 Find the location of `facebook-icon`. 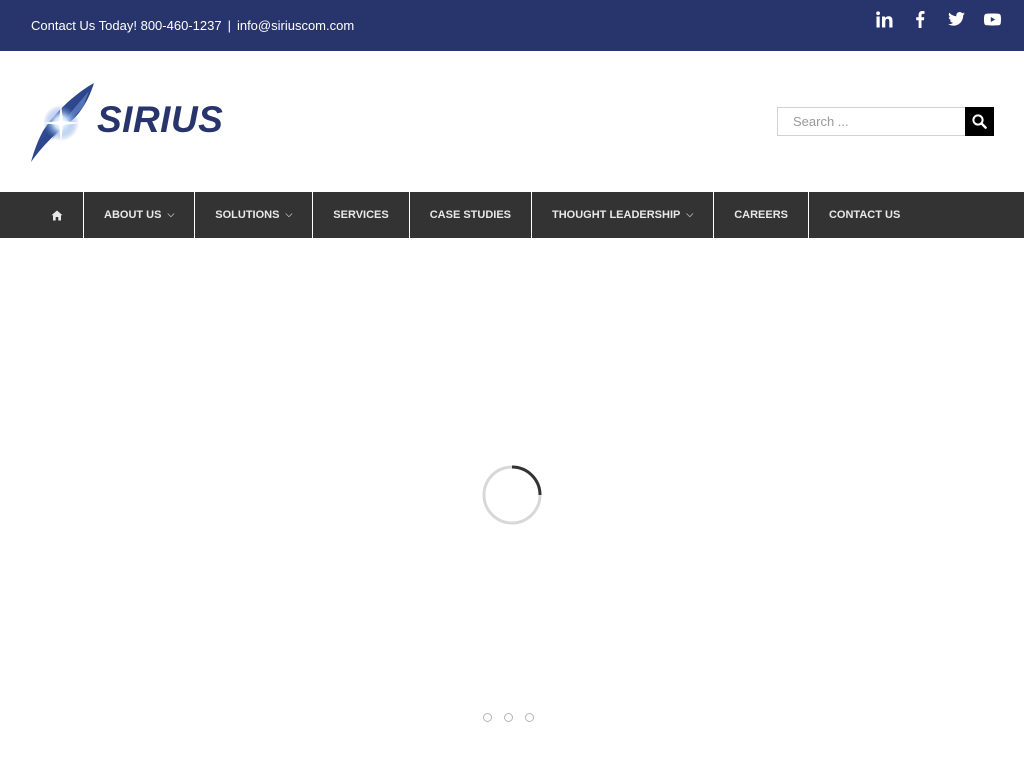

facebook-icon is located at coordinates (920, 19).